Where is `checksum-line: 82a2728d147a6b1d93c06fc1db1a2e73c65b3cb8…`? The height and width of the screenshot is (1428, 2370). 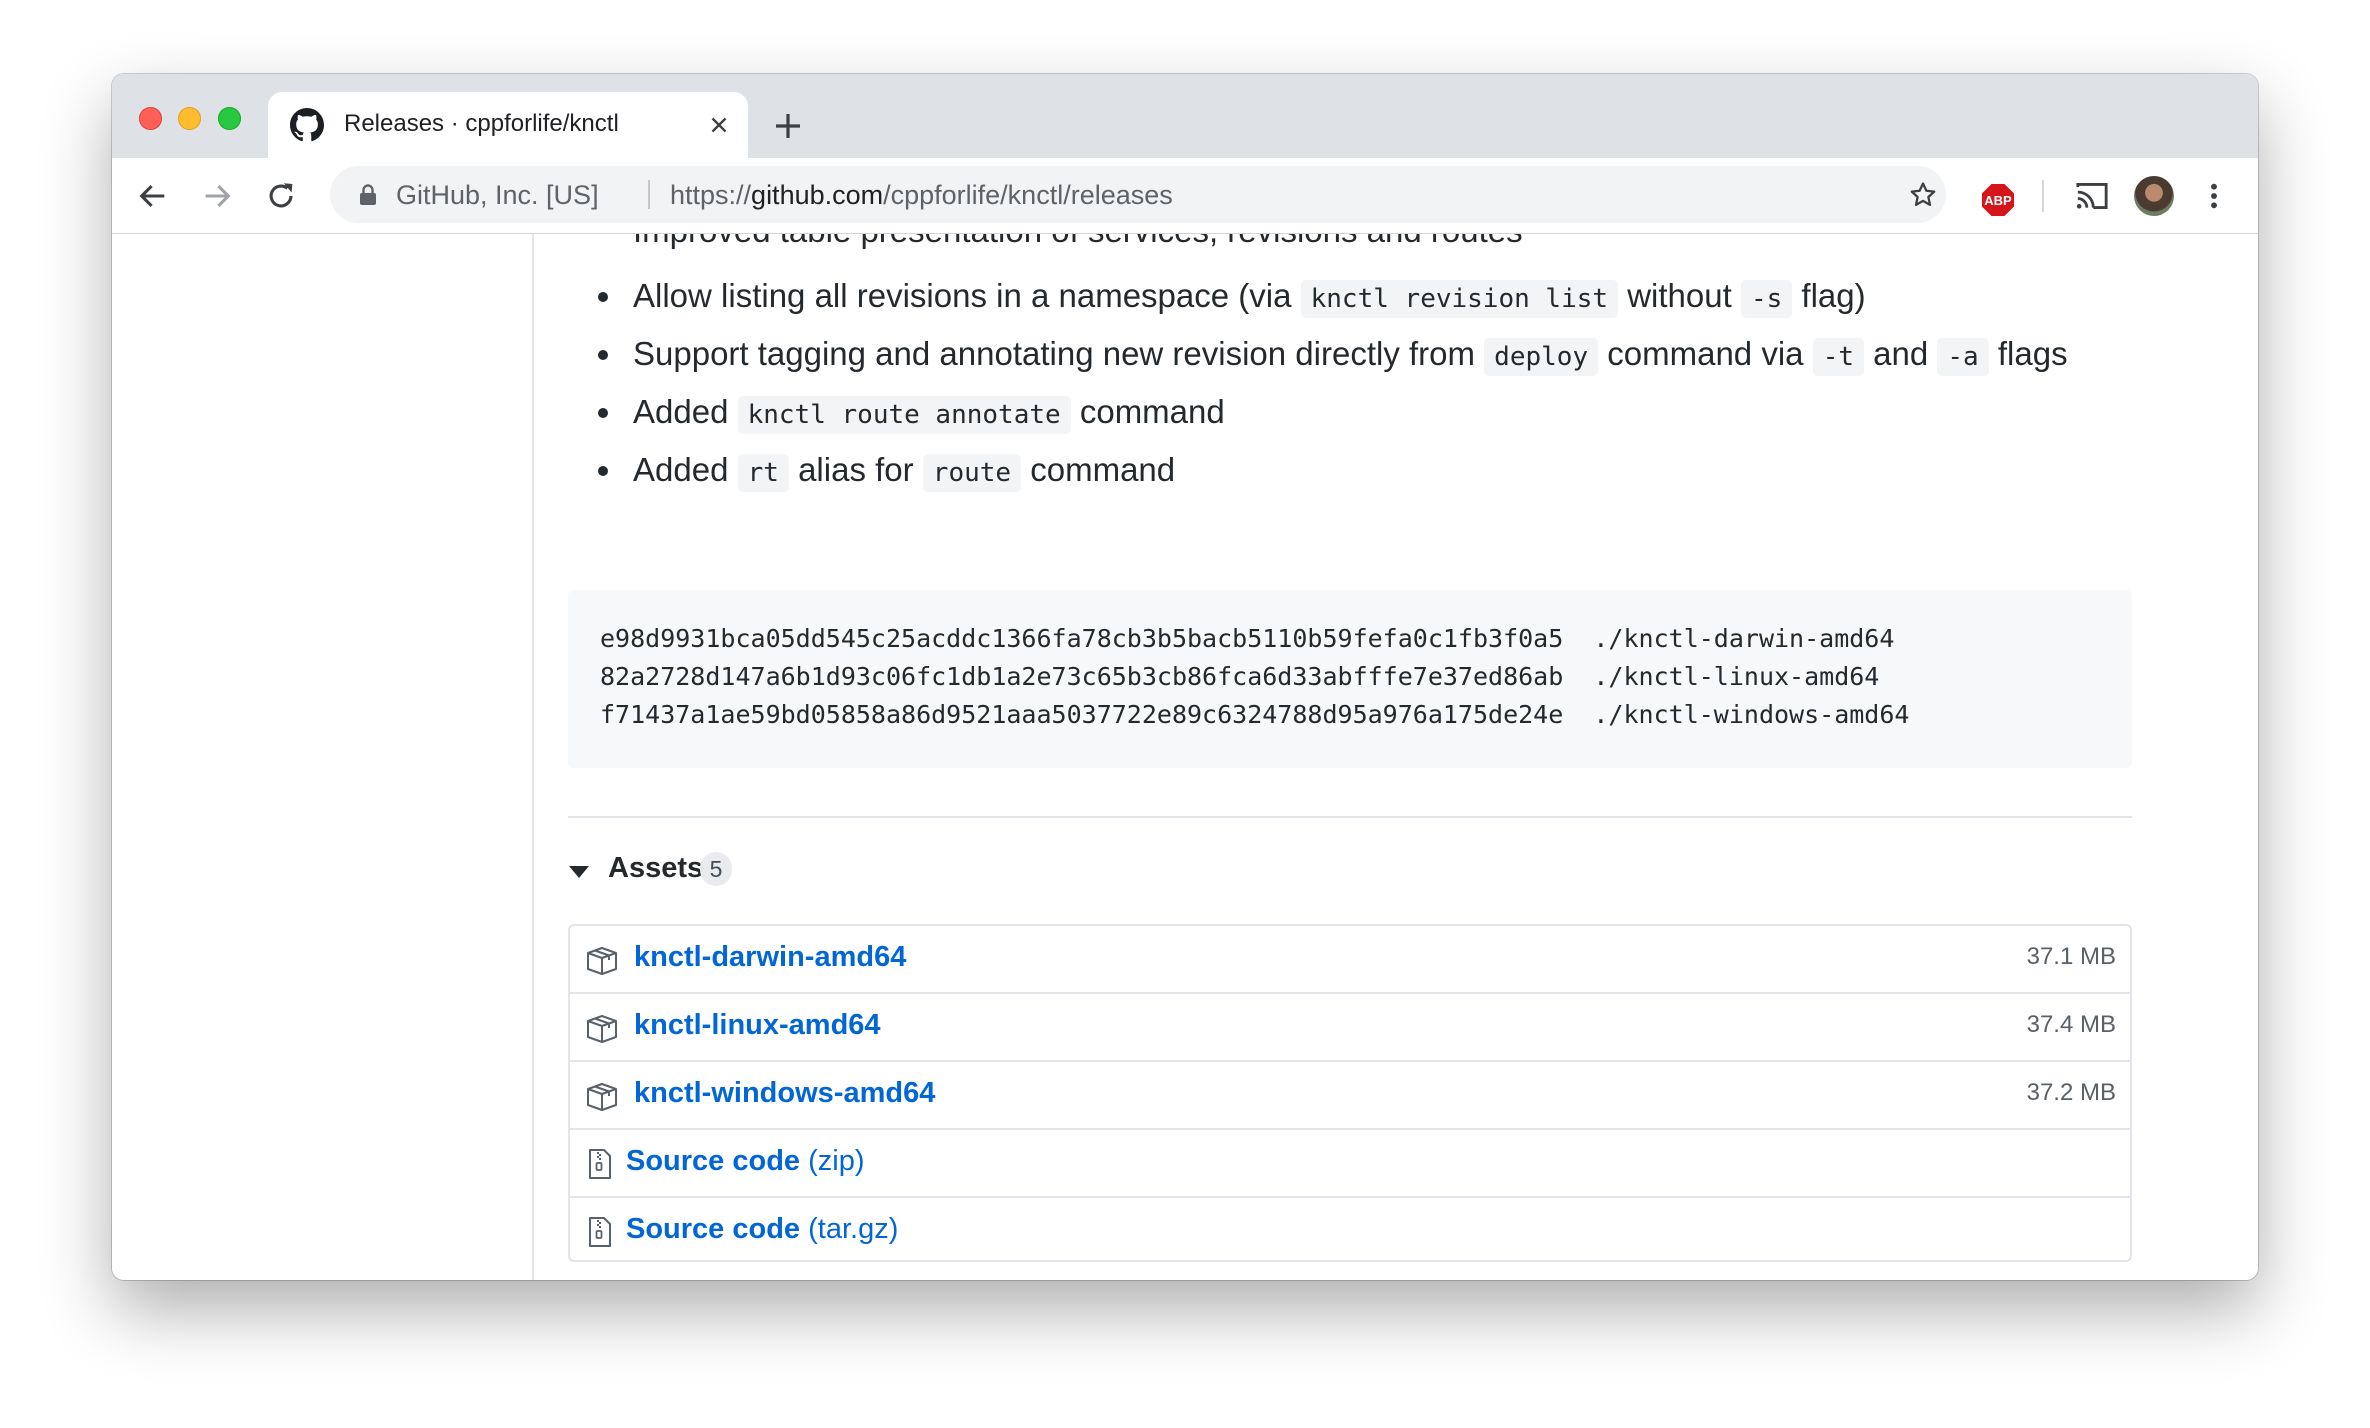 checksum-line: 82a2728d147a6b1d93c06fc1db1a2e73c65b3cb8… is located at coordinates (1240, 676).